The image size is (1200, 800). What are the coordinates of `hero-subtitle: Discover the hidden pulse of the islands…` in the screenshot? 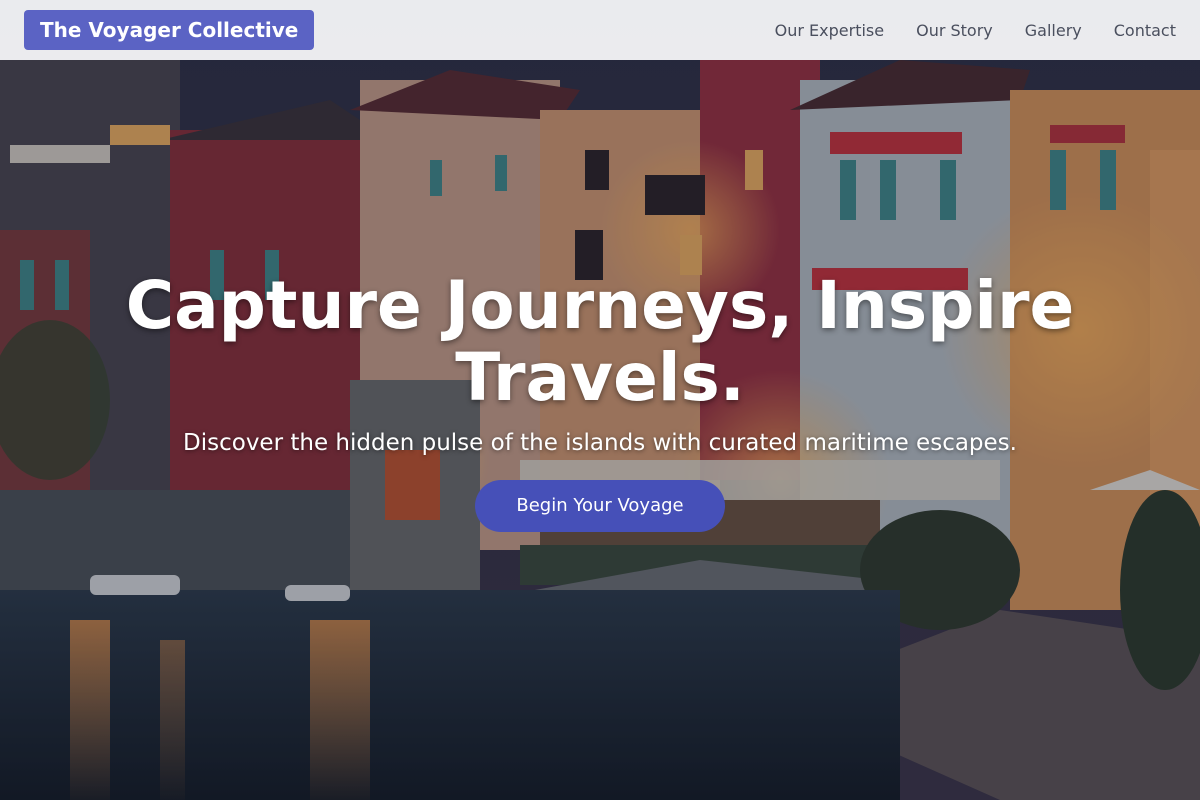 It's located at (600, 443).